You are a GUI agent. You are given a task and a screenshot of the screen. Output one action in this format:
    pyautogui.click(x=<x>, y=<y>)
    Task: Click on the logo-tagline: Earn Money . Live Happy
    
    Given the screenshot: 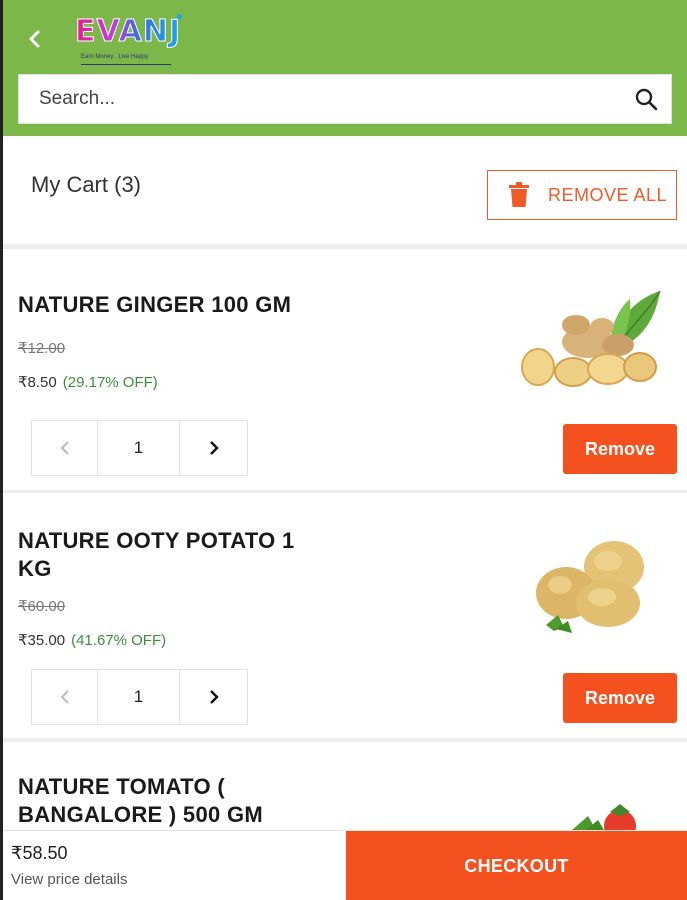 What is the action you would take?
    pyautogui.click(x=115, y=57)
    